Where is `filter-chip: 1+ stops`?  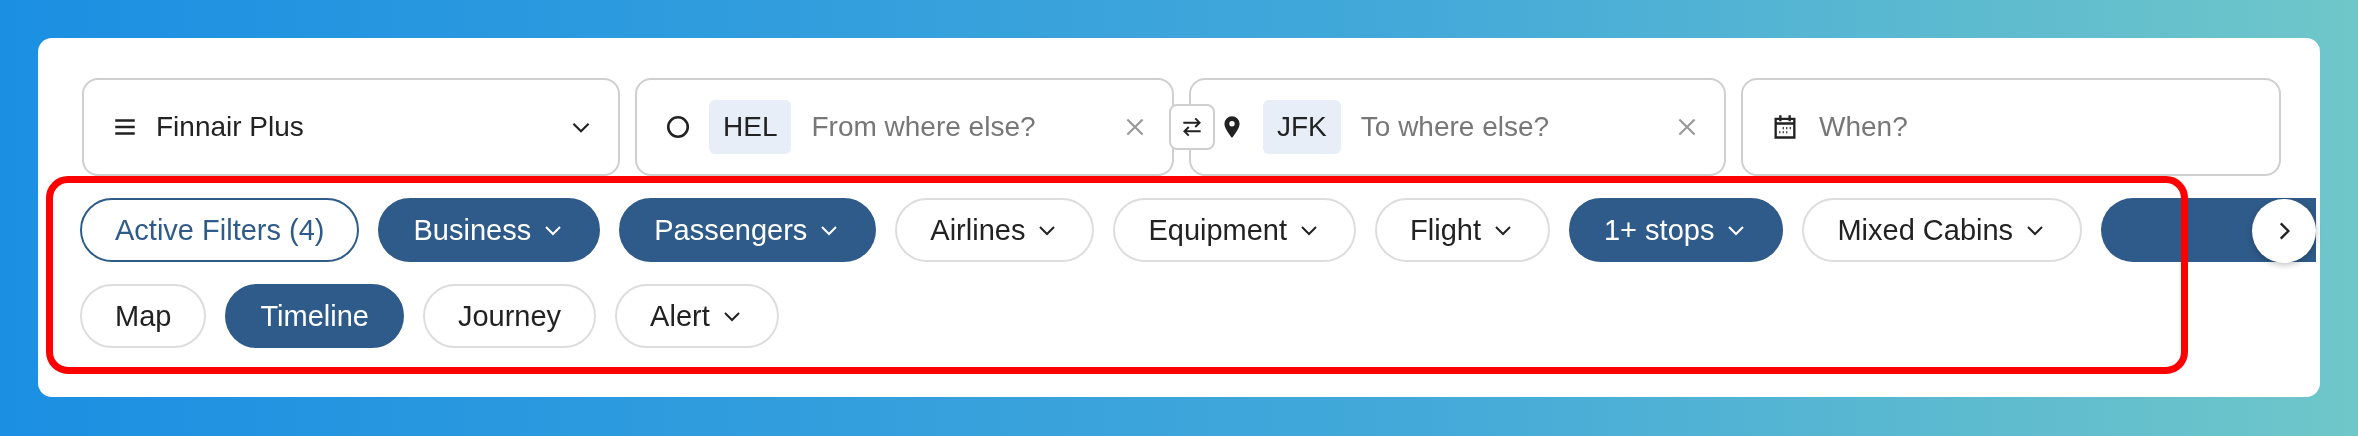 filter-chip: 1+ stops is located at coordinates (1676, 230).